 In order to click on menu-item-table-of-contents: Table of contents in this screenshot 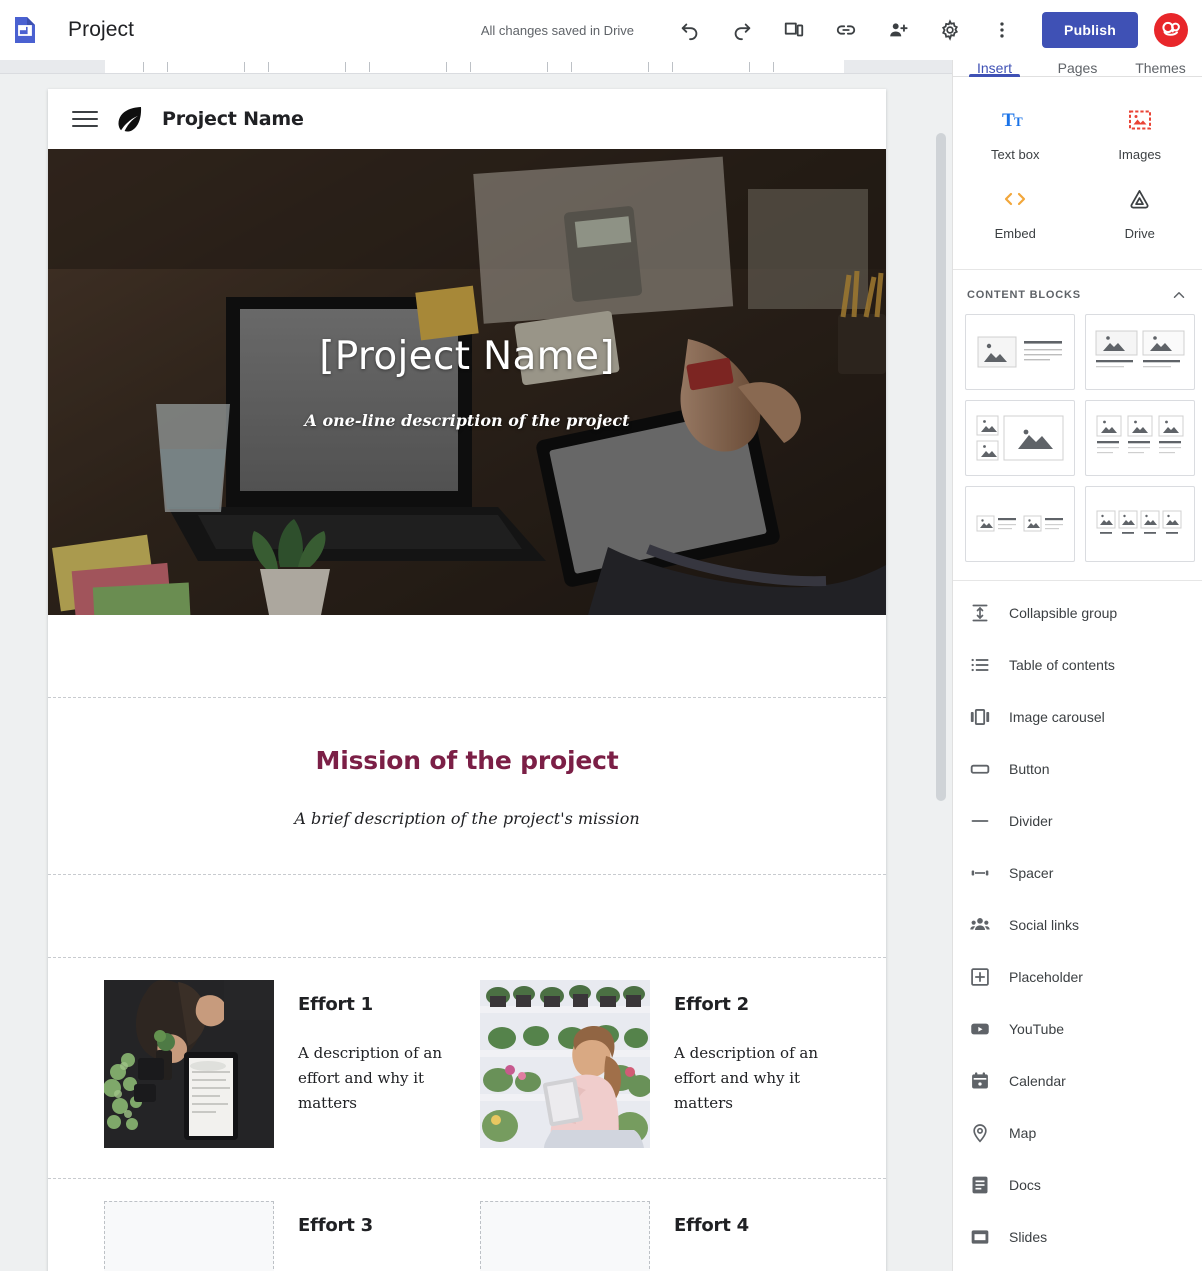, I will do `click(1077, 665)`.